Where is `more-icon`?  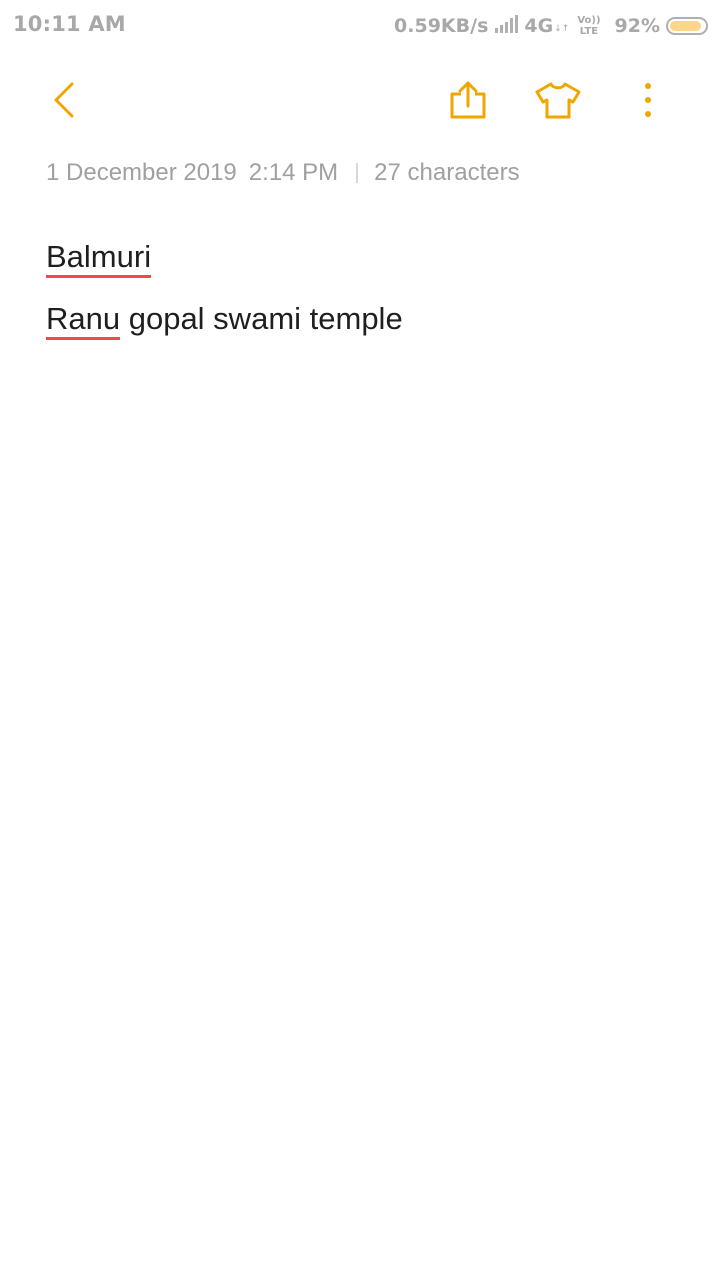
more-icon is located at coordinates (648, 102).